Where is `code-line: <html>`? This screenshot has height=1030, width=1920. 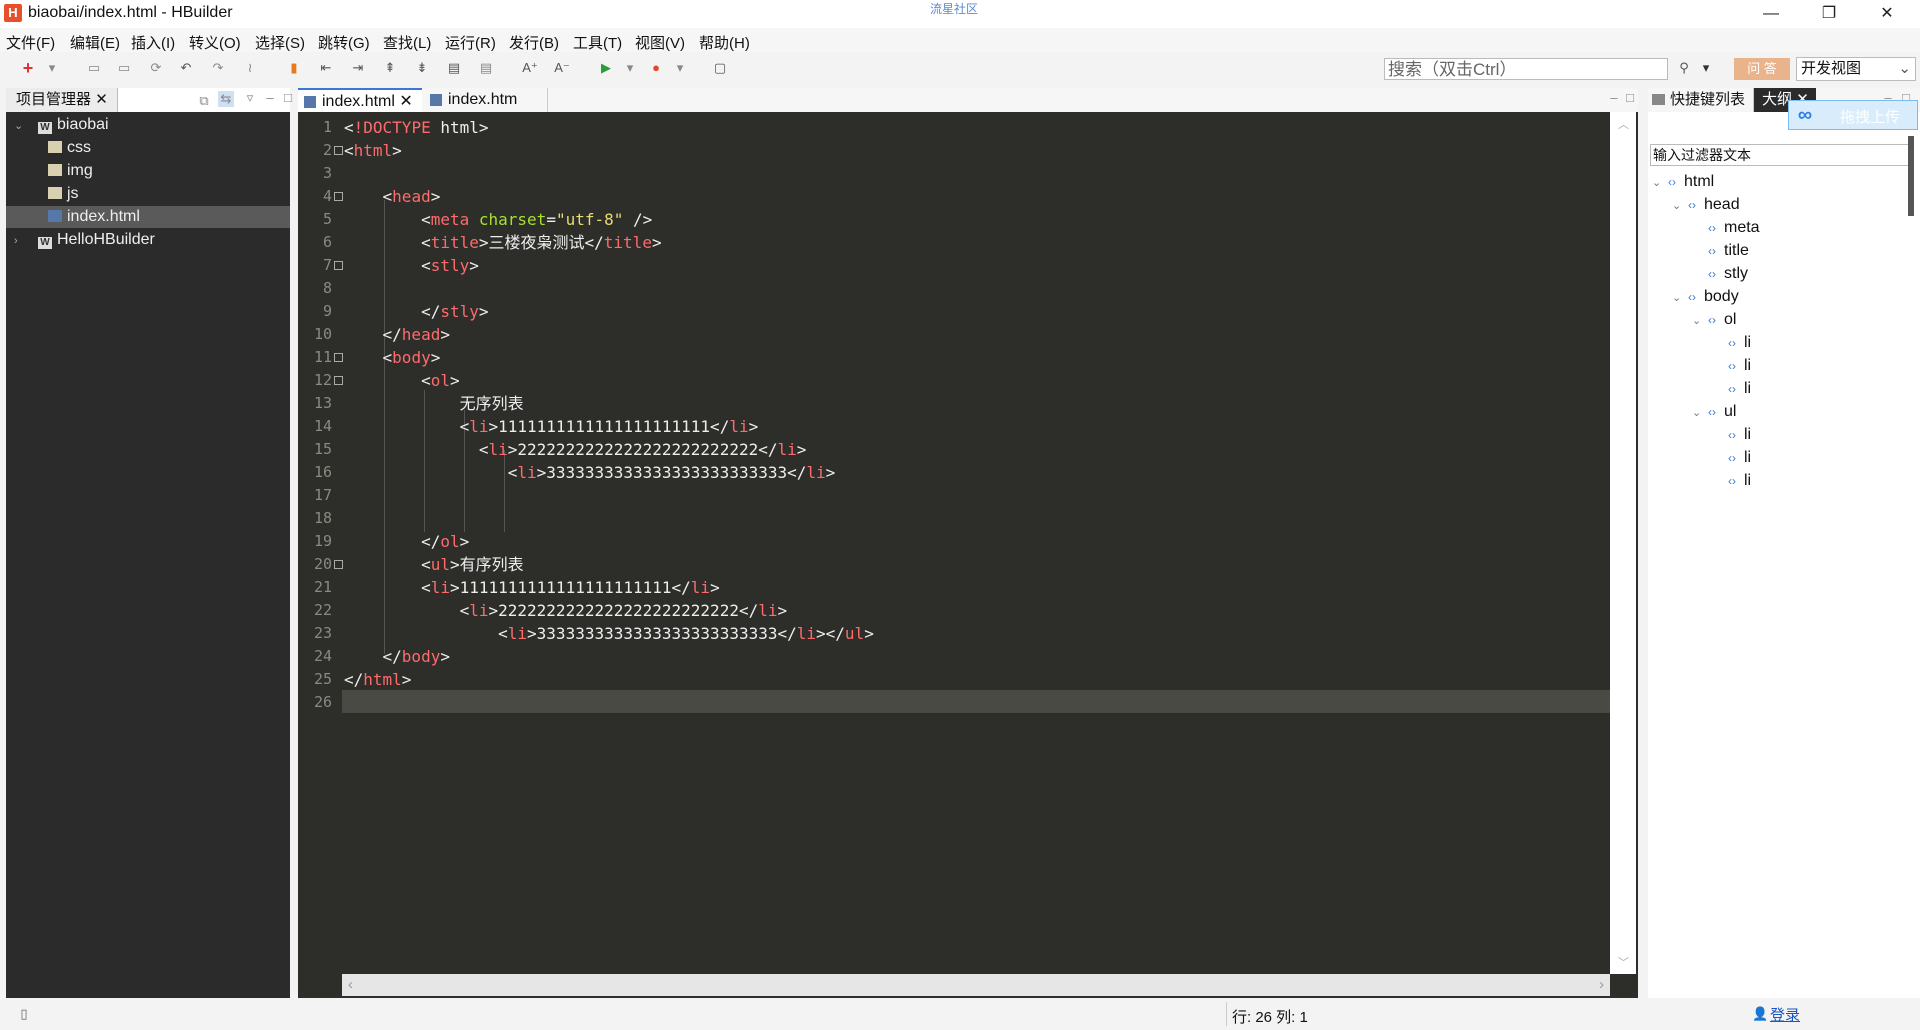
code-line: <html> is located at coordinates (373, 150).